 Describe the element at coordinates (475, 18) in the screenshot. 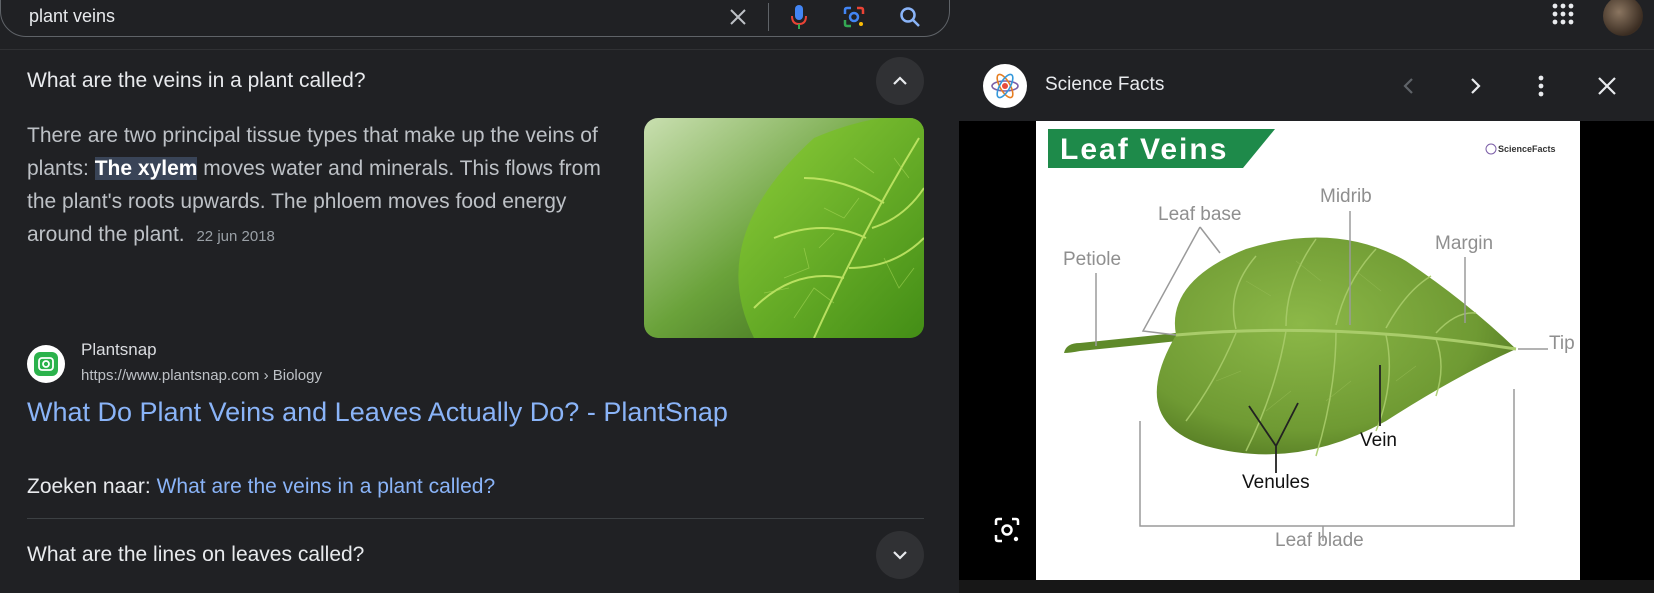

I see `search-box: plant veins` at that location.